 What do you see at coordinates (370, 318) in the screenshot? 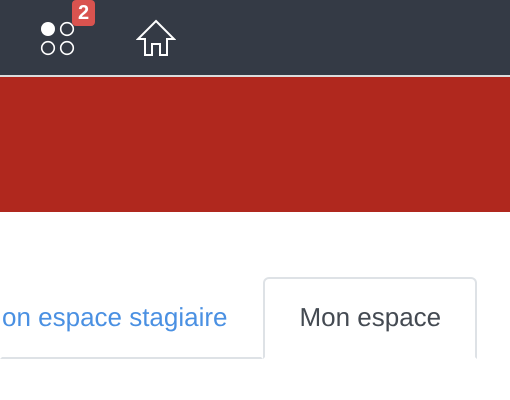
I see `tab: Mon espace` at bounding box center [370, 318].